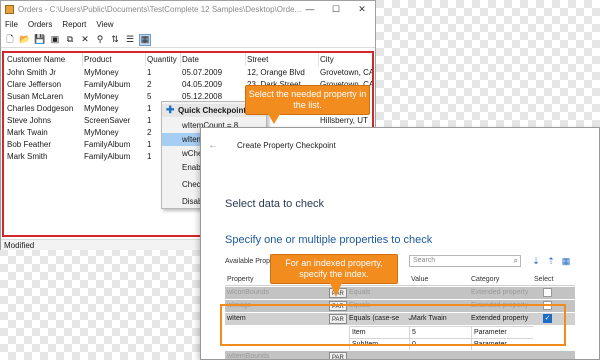  What do you see at coordinates (107, 120) in the screenshot?
I see `cell-product: ScreenSaver` at bounding box center [107, 120].